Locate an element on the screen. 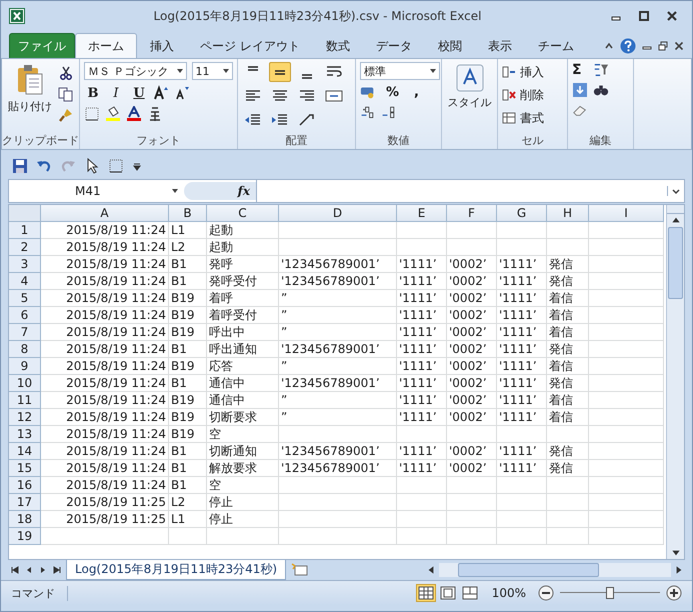 Image resolution: width=693 pixels, height=612 pixels. row-header: 3 is located at coordinates (25, 264).